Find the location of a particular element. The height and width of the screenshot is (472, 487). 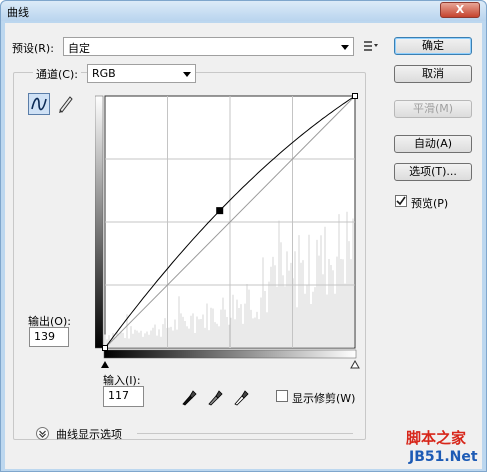

preview-checkbox is located at coordinates (401, 201).